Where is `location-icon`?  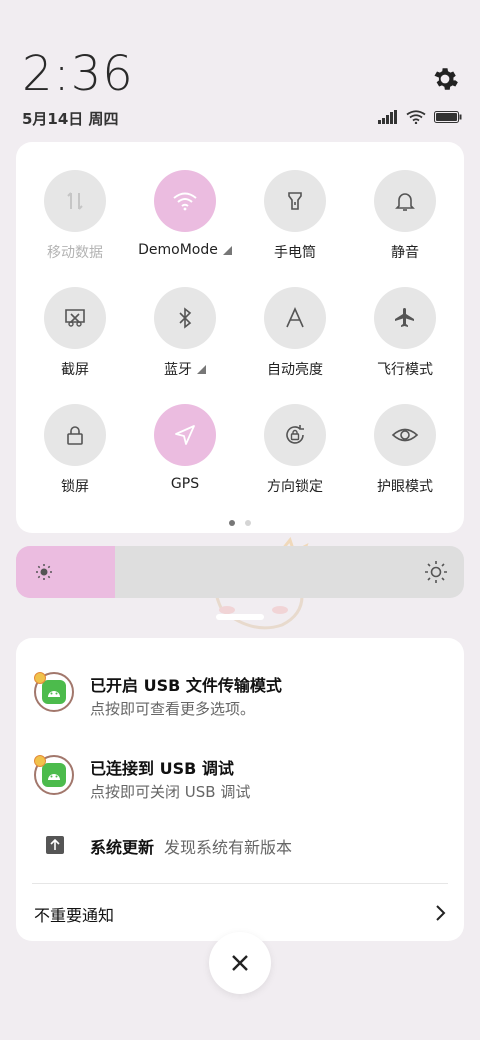 location-icon is located at coordinates (185, 435).